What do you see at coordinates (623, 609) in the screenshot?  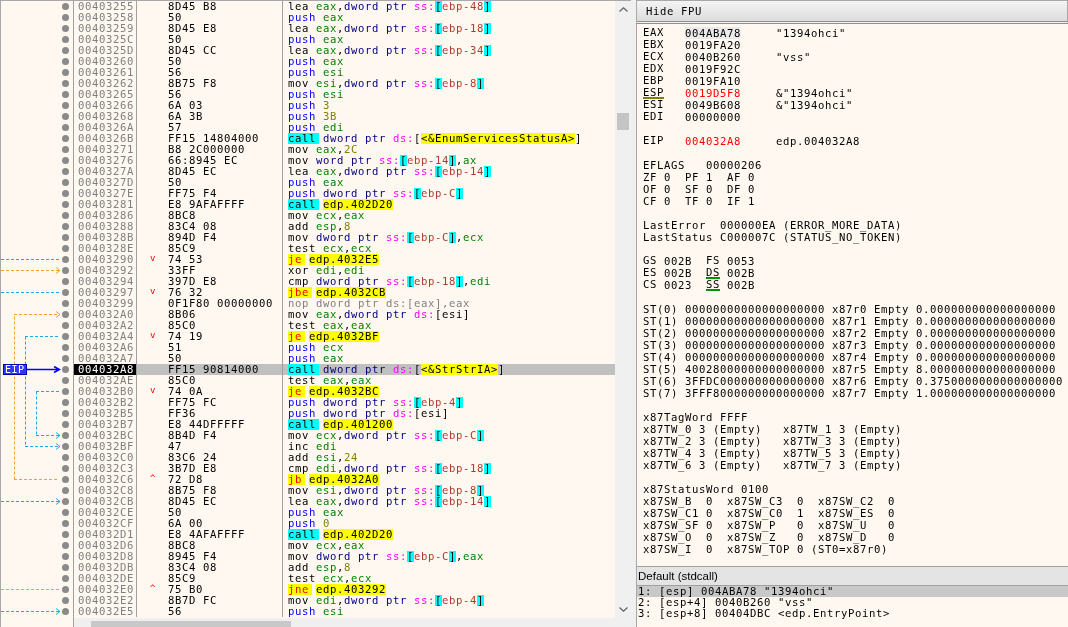 I see `scroll-down-icon` at bounding box center [623, 609].